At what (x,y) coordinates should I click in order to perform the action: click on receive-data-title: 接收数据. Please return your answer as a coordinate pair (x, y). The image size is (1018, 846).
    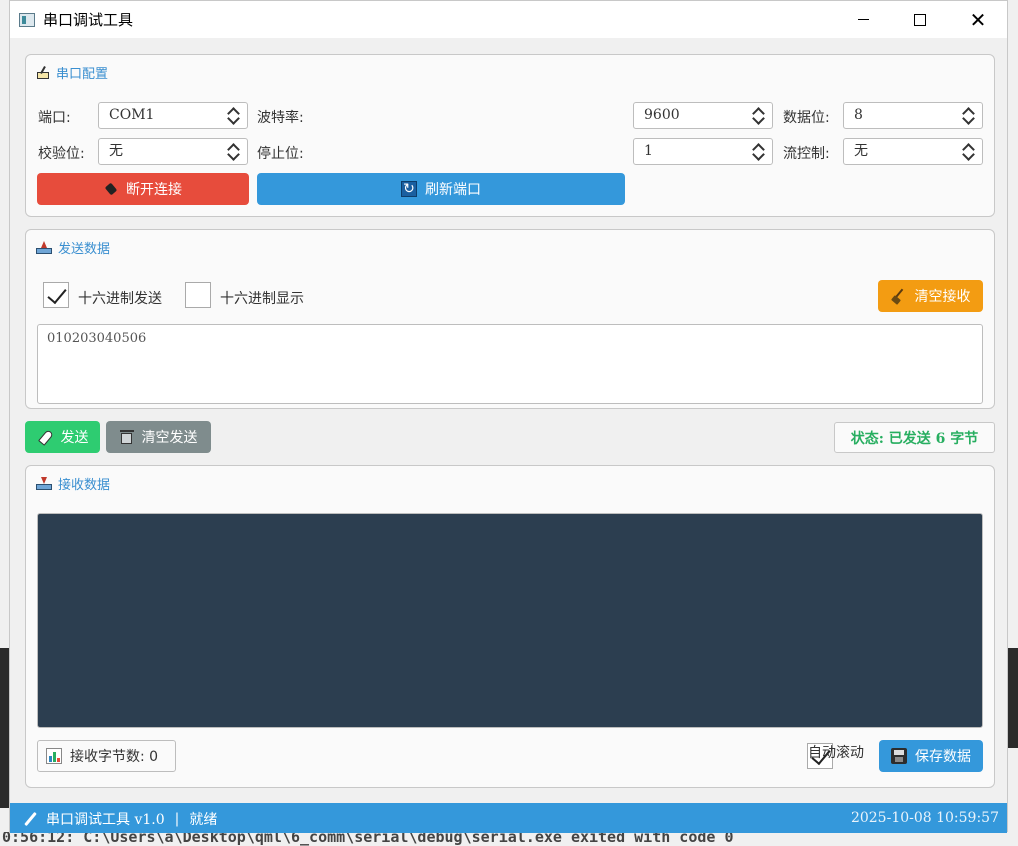
    Looking at the image, I should click on (73, 483).